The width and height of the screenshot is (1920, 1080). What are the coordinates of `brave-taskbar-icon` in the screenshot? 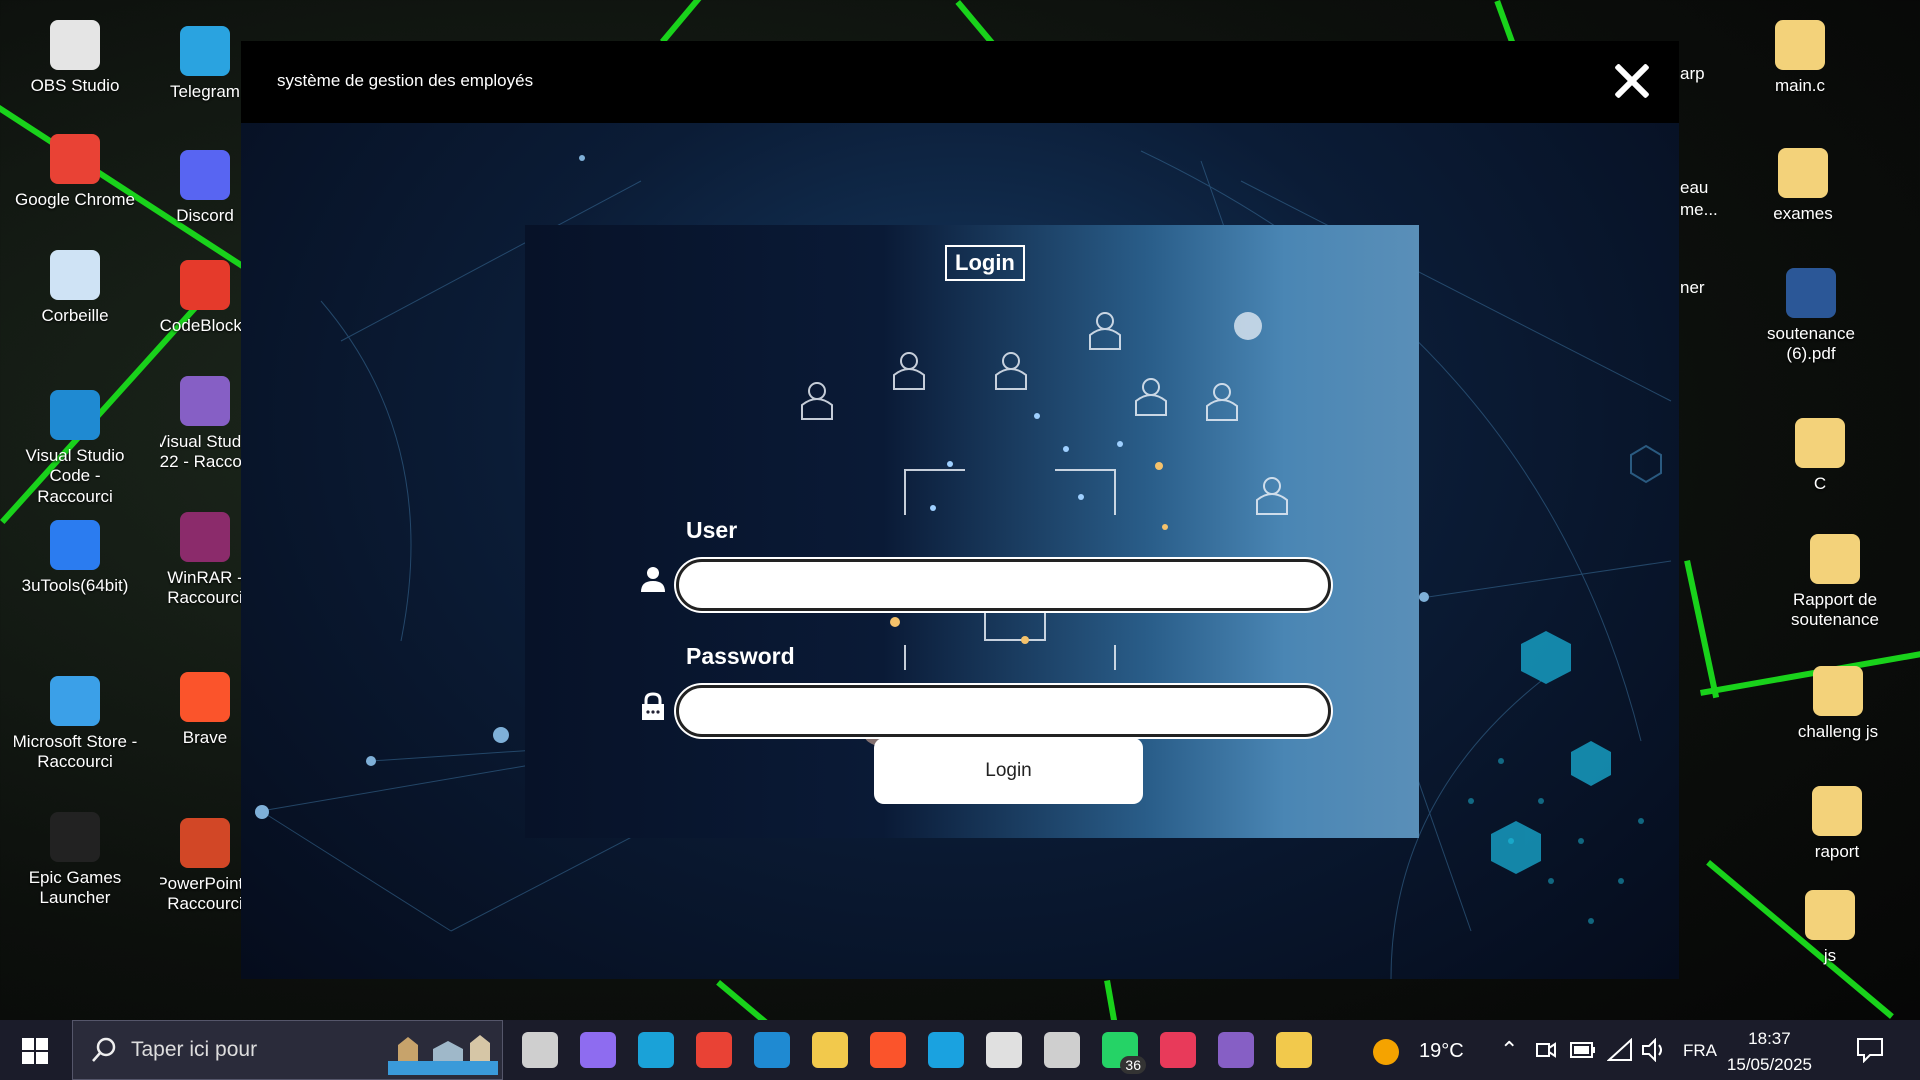 It's located at (888, 1050).